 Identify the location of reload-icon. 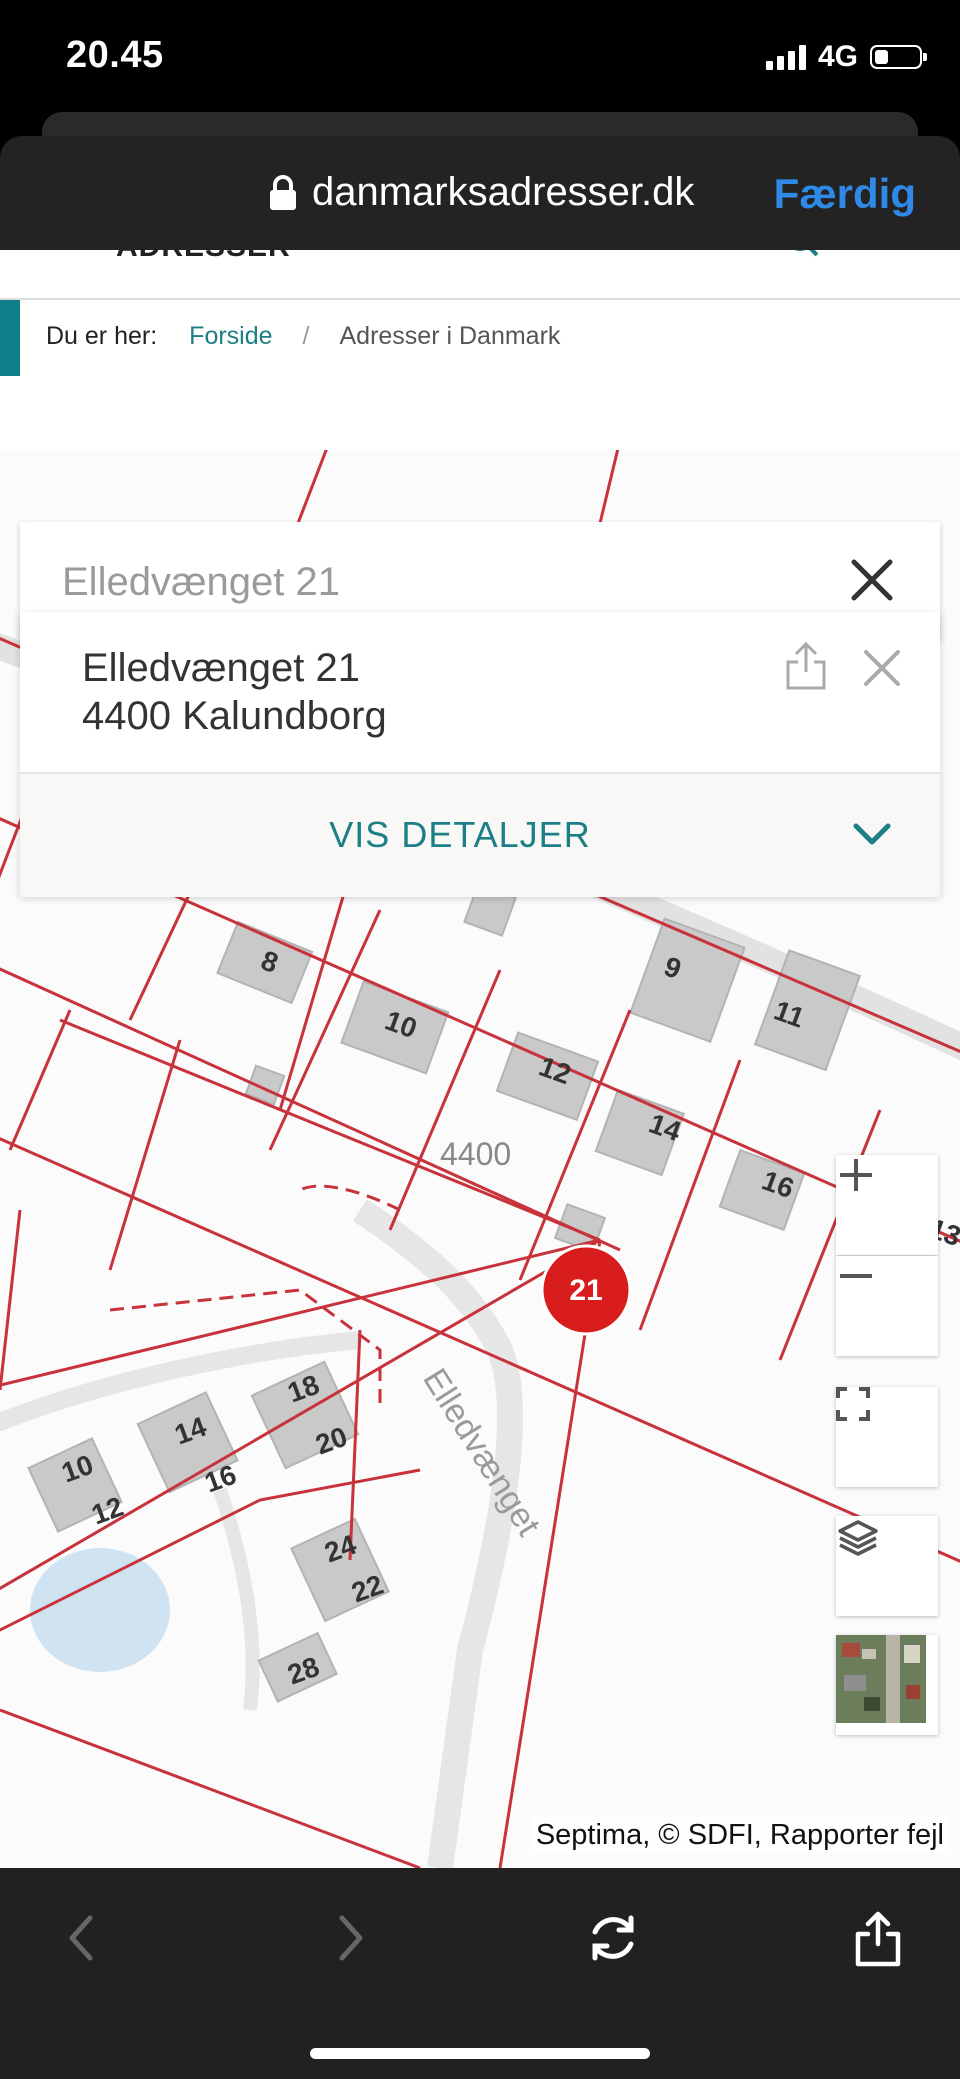
(613, 1938).